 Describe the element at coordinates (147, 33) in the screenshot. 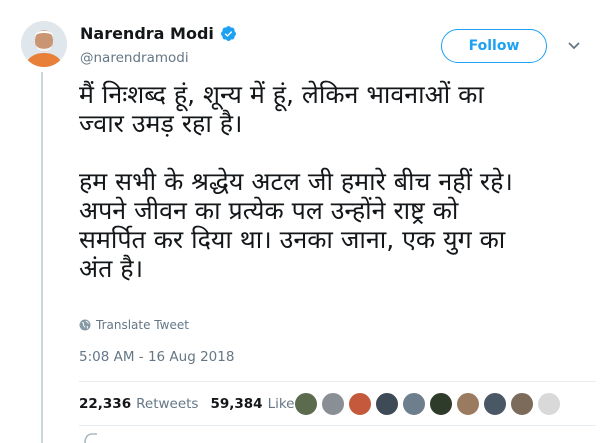

I see `author-name: Narendra Modi` at that location.